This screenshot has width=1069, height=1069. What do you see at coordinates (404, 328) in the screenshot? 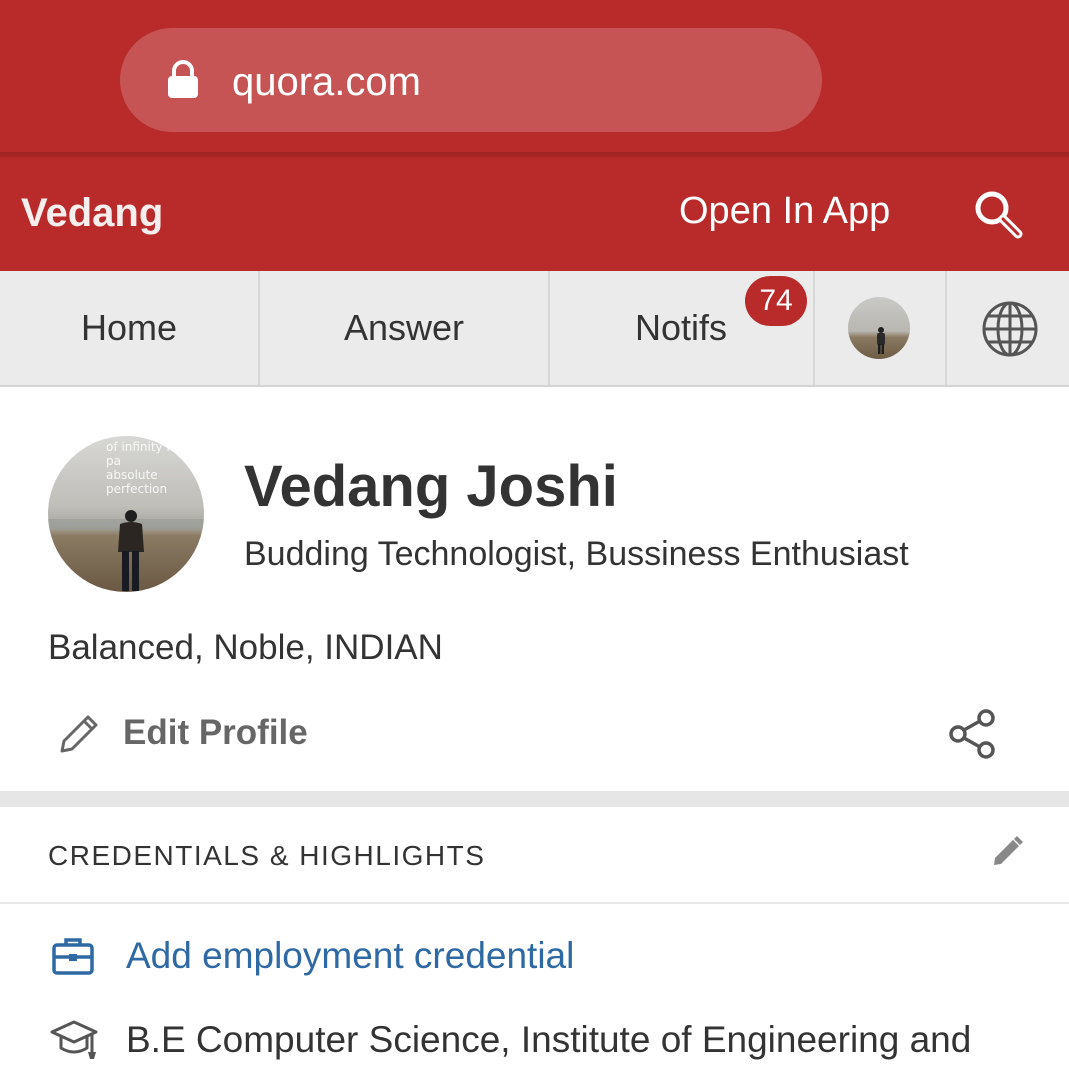
I see `tab-answer: Answer` at bounding box center [404, 328].